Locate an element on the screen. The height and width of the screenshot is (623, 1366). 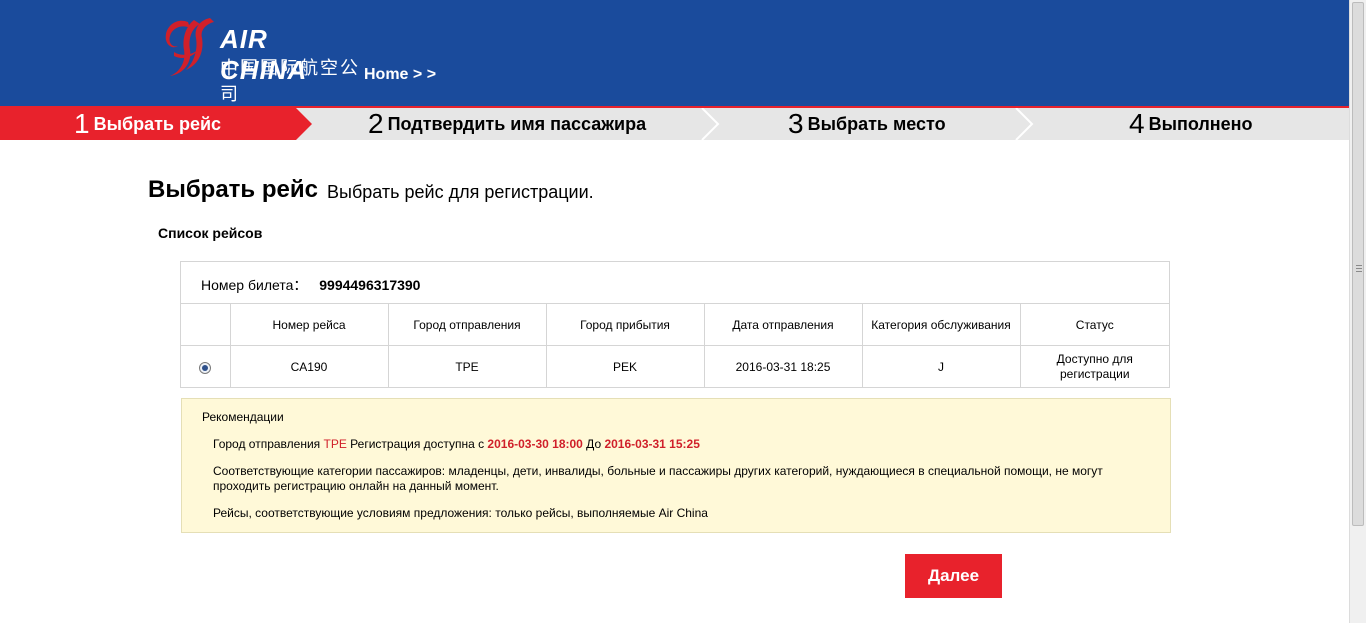
text-until: До is located at coordinates (593, 444).